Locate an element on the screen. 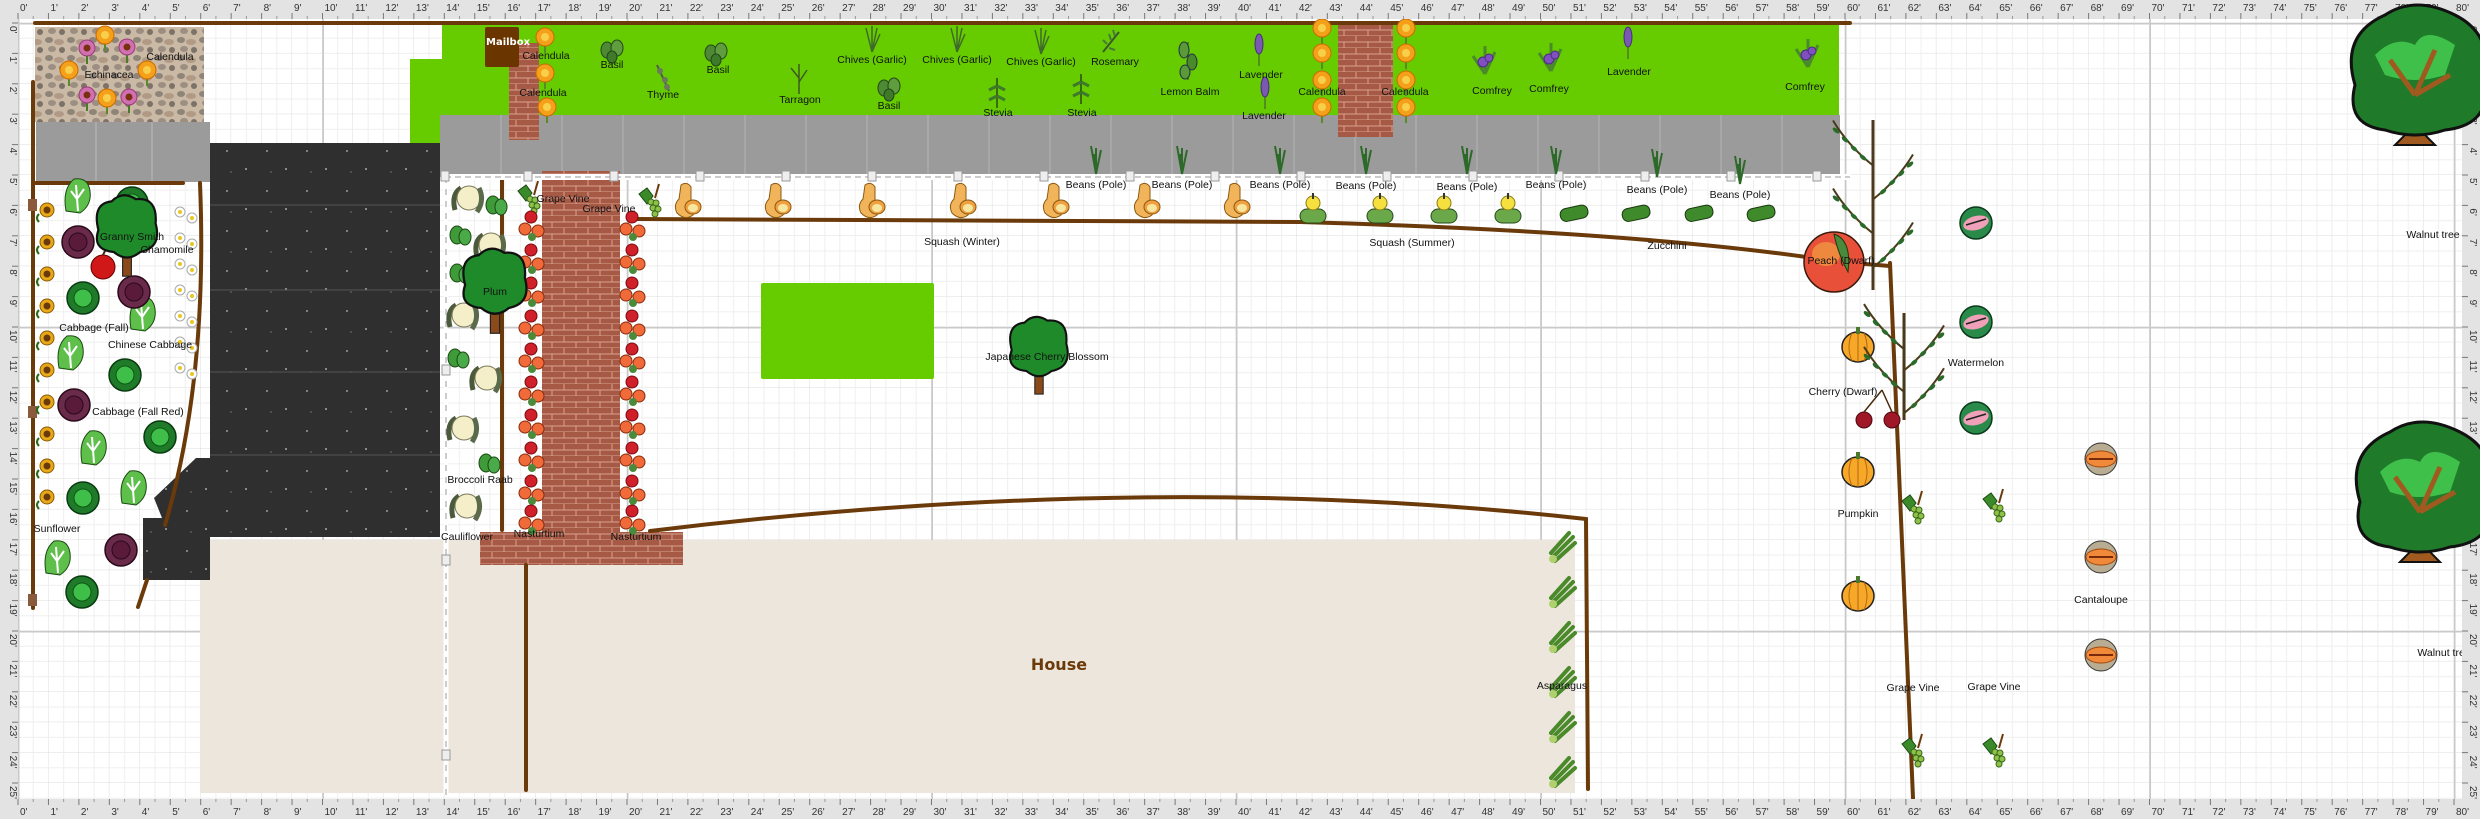 The width and height of the screenshot is (2480, 819). driveway is located at coordinates (325, 340).